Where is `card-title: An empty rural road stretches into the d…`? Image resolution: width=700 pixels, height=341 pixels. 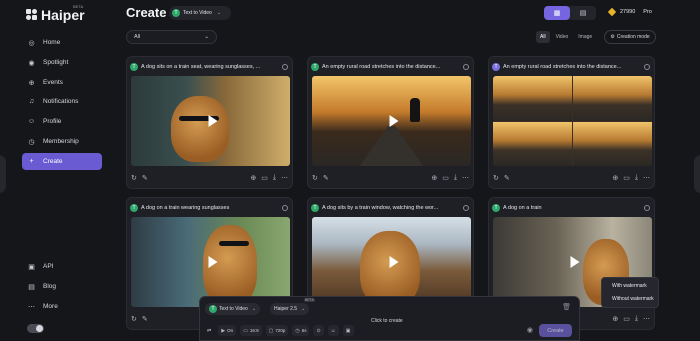 card-title: An empty rural road stretches into the d… is located at coordinates (562, 67).